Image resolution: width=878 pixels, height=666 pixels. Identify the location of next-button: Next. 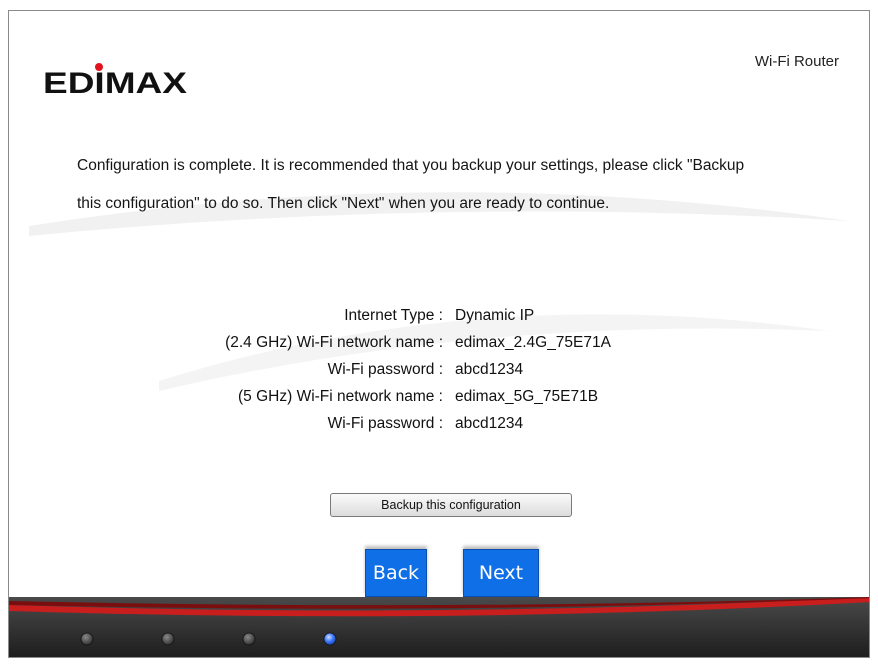
(501, 573).